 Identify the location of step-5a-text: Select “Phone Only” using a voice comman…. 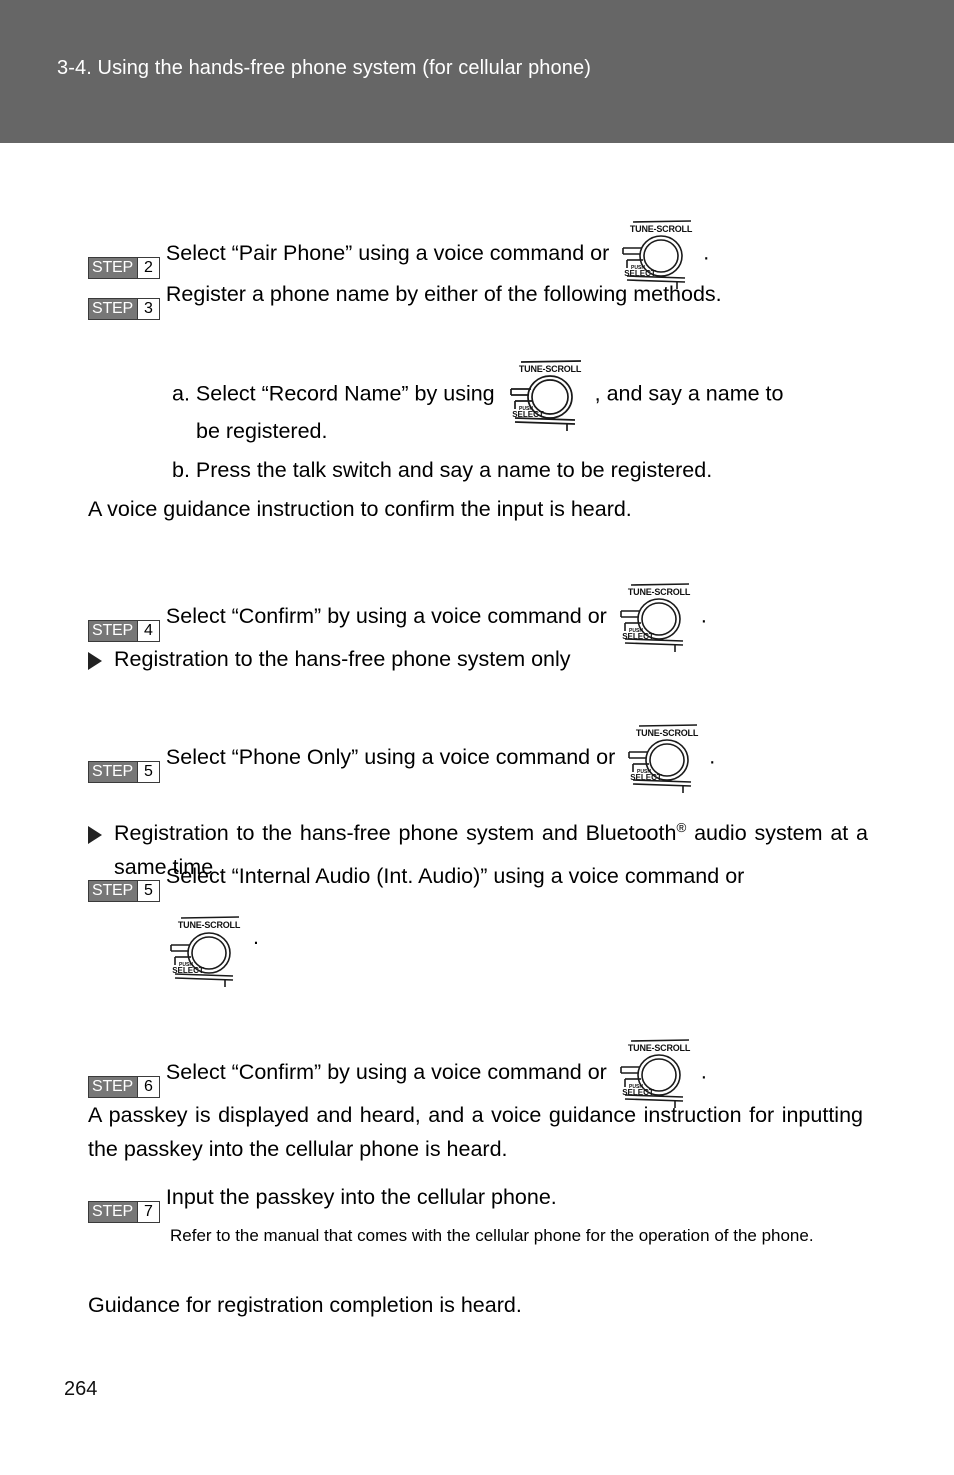
(390, 756).